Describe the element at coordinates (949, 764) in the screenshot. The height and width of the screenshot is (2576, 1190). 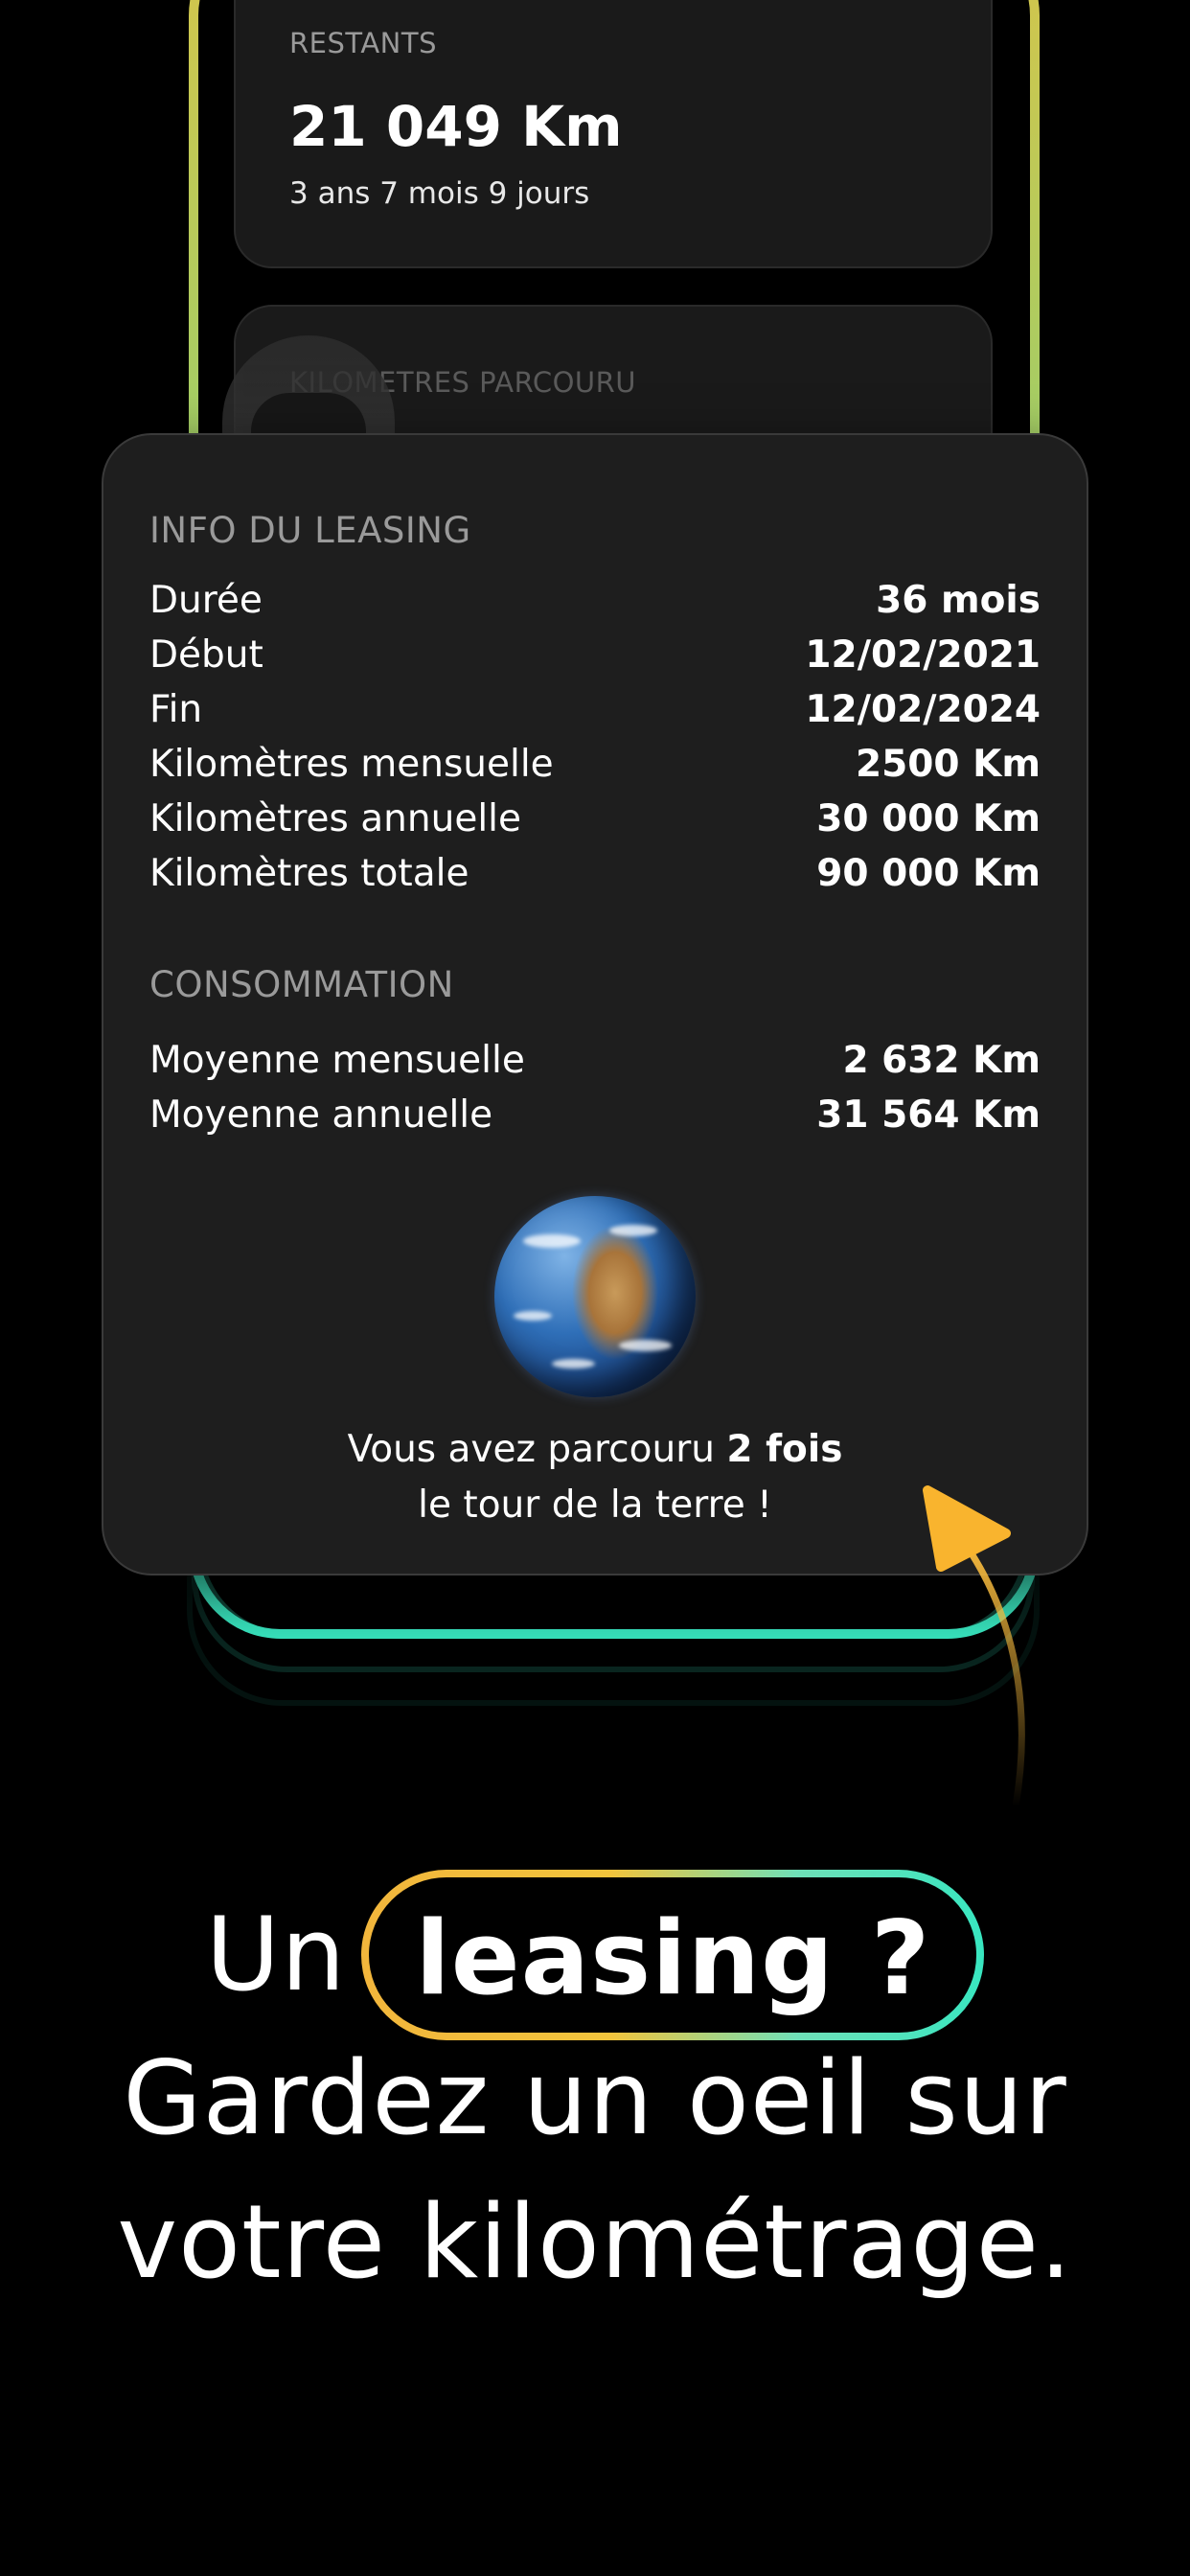
I see `row-value: 2500 Km` at that location.